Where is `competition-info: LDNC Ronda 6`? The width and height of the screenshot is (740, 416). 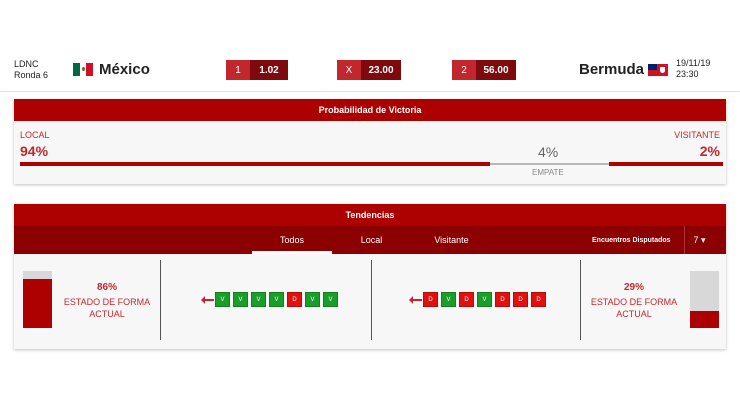 competition-info: LDNC Ronda 6 is located at coordinates (31, 70).